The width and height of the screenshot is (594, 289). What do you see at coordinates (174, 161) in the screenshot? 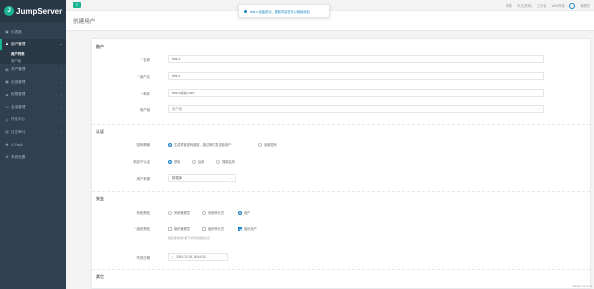
I see `mfa-disable-radio: 禁用` at bounding box center [174, 161].